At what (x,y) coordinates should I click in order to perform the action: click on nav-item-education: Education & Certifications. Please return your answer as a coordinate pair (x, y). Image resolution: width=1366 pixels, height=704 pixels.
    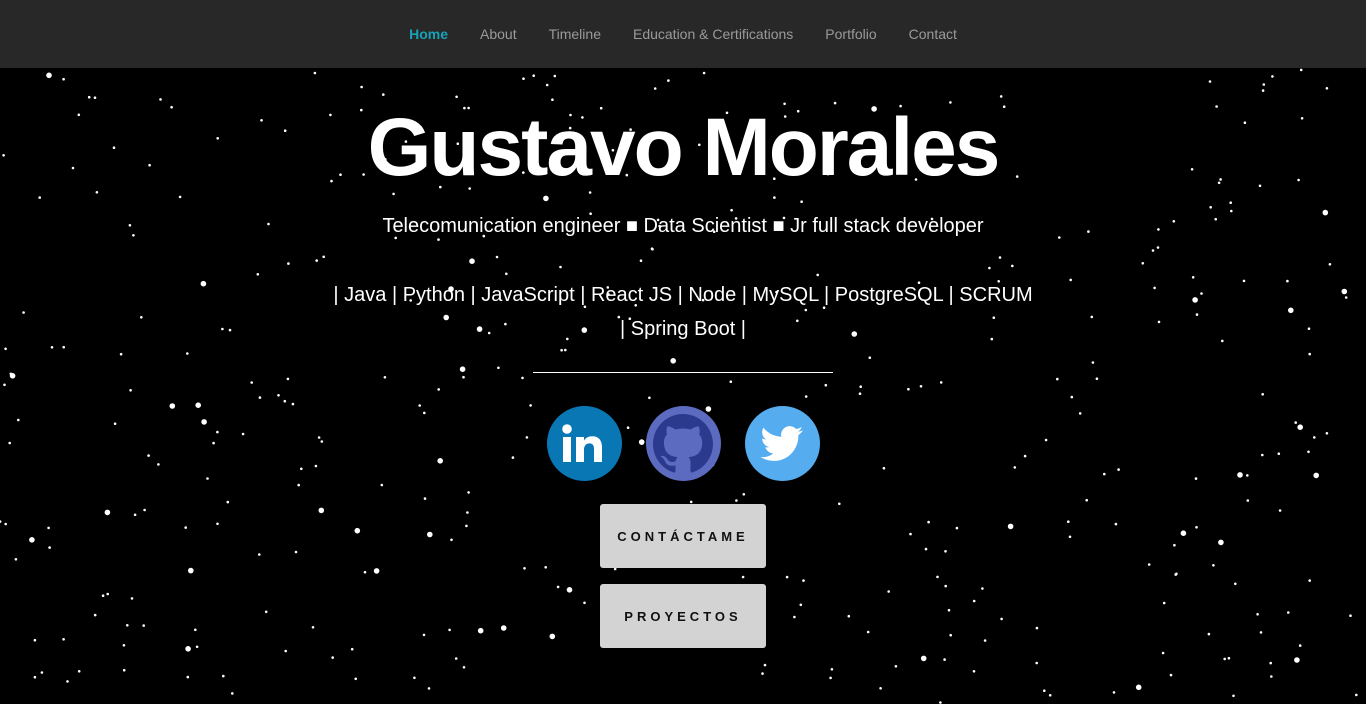
    Looking at the image, I should click on (713, 34).